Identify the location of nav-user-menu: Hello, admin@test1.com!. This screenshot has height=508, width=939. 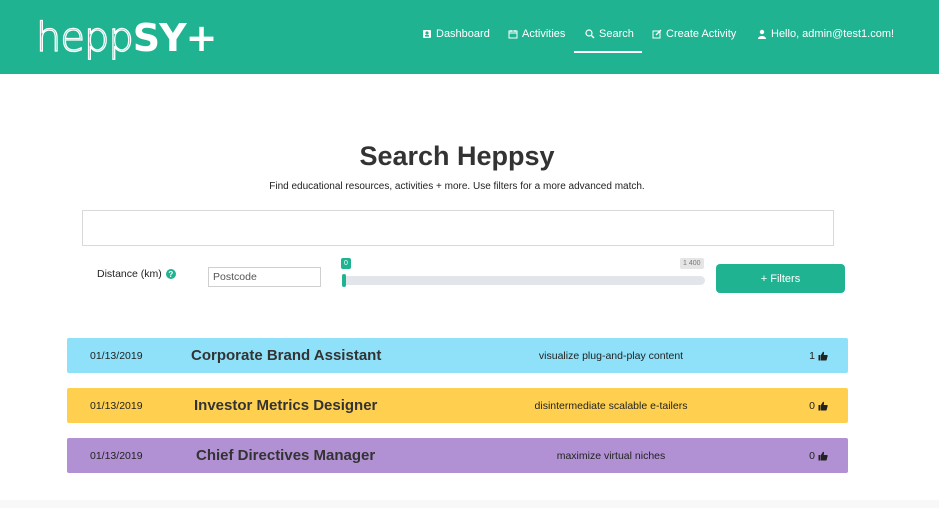
(825, 34).